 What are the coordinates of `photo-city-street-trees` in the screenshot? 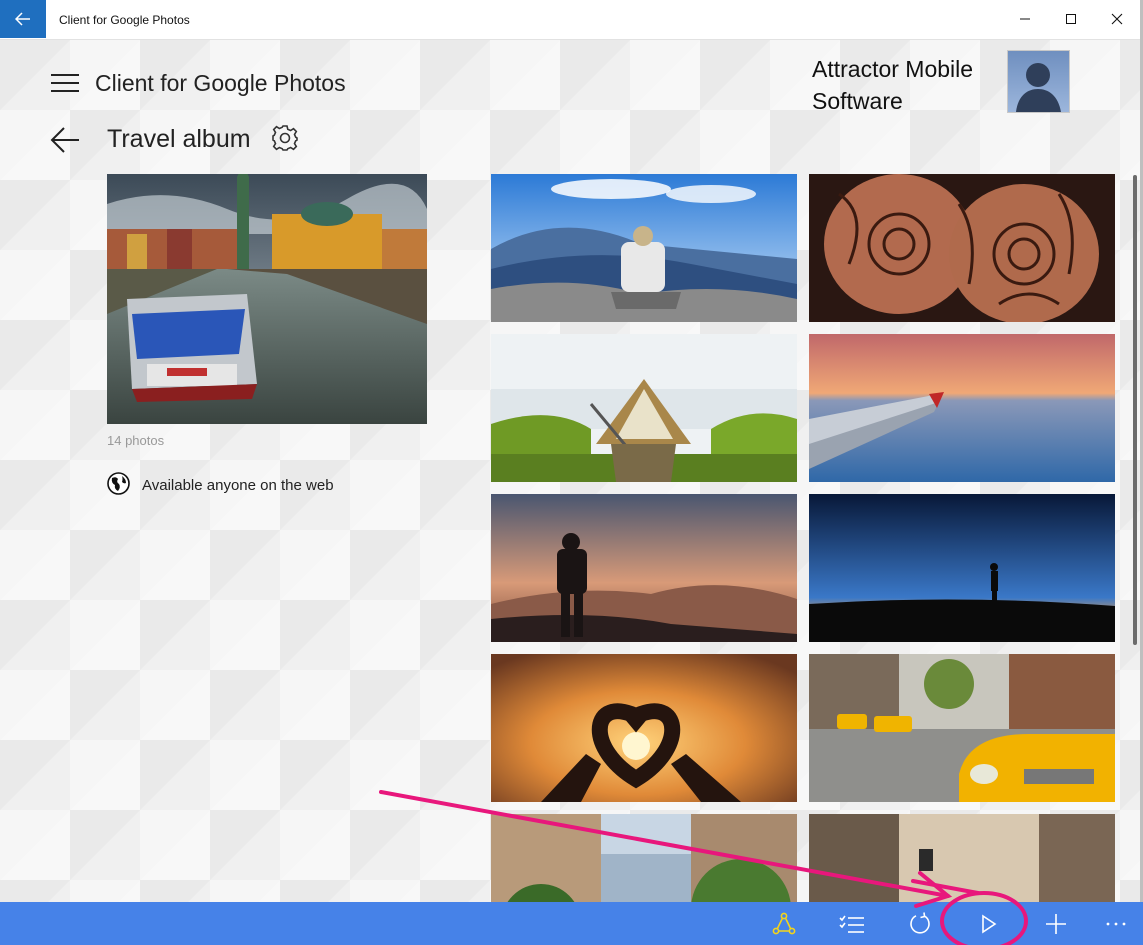 It's located at (644, 858).